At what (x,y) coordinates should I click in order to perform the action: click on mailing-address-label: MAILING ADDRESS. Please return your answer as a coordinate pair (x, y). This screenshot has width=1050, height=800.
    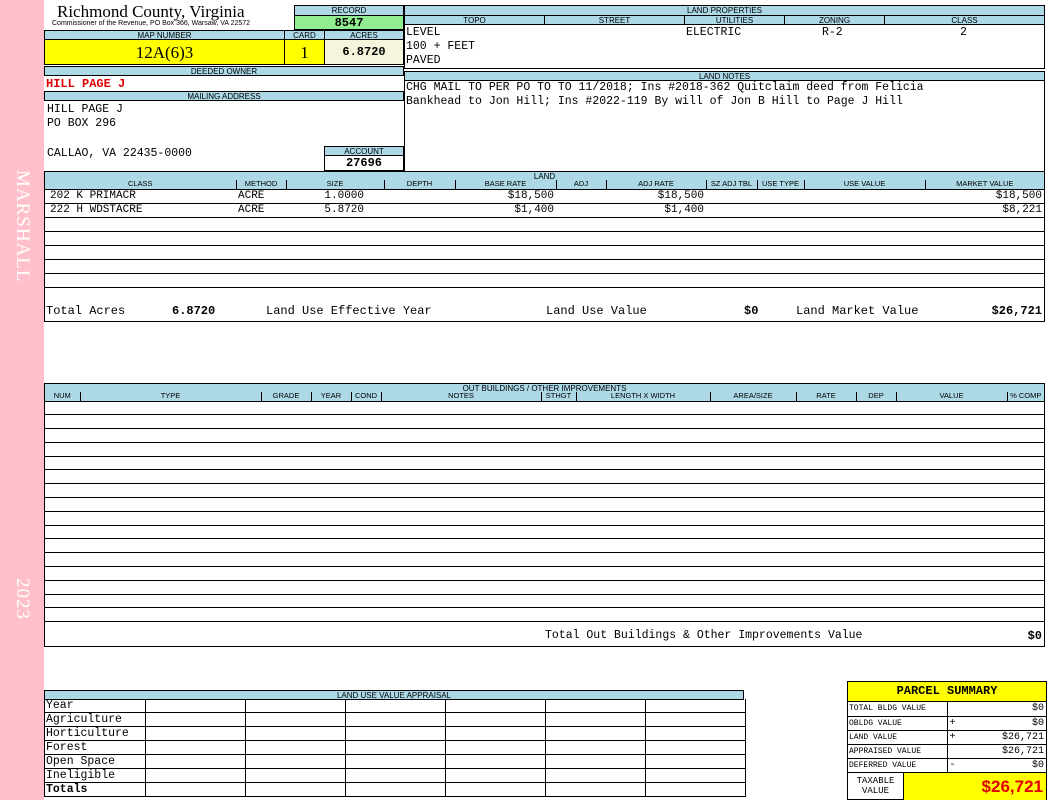
    Looking at the image, I should click on (224, 96).